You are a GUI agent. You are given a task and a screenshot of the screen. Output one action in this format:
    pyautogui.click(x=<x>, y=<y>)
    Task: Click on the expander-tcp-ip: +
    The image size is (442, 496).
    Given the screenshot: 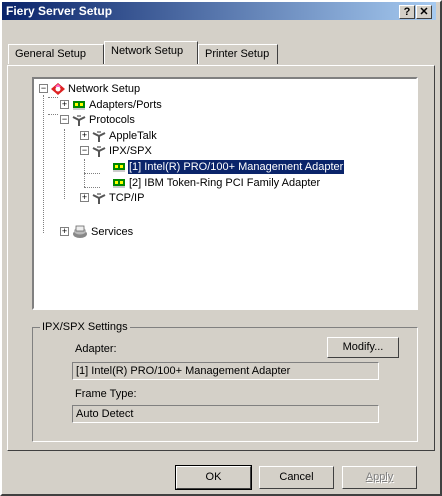 What is the action you would take?
    pyautogui.click(x=84, y=197)
    